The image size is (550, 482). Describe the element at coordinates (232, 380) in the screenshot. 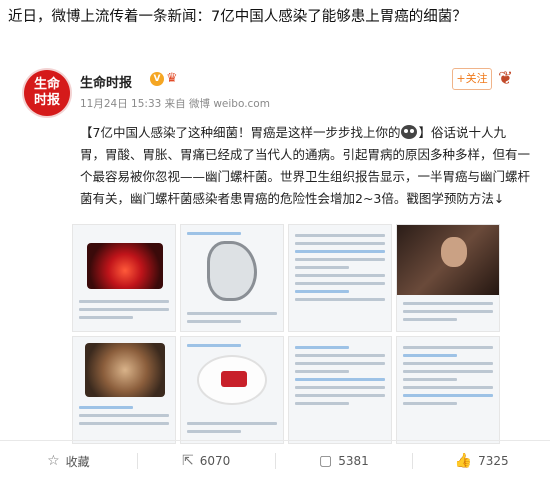

I see `plate-illustration` at that location.